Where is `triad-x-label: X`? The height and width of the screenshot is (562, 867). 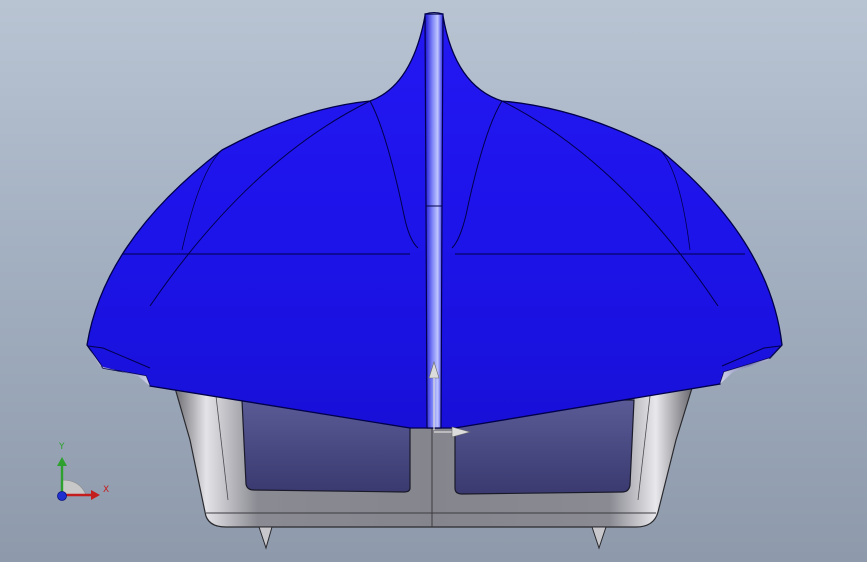 triad-x-label: X is located at coordinates (106, 490).